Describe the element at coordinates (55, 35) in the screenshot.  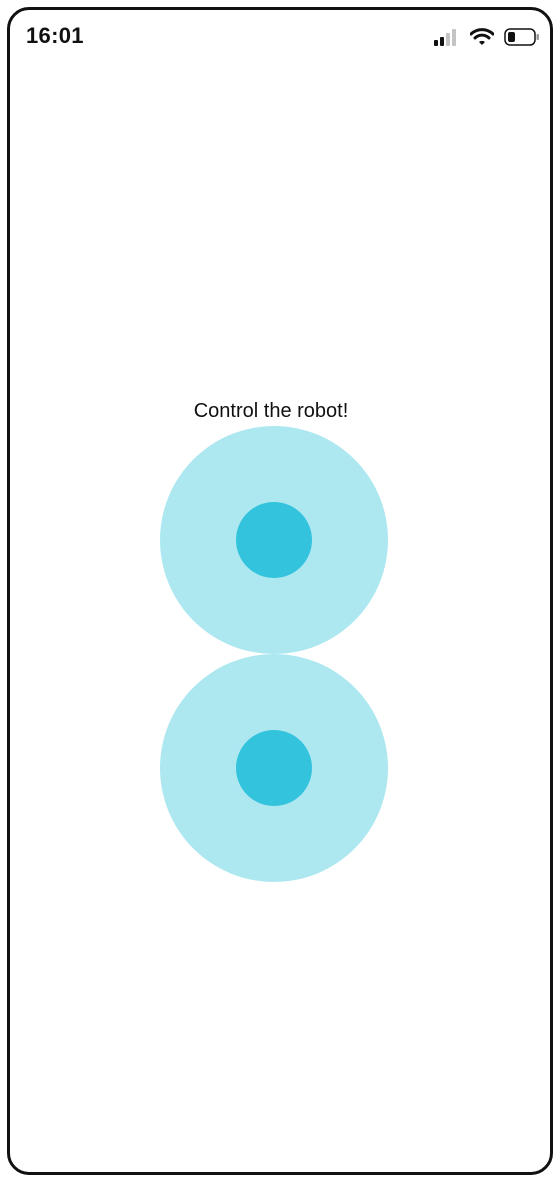
I see `status-time: 16:01` at that location.